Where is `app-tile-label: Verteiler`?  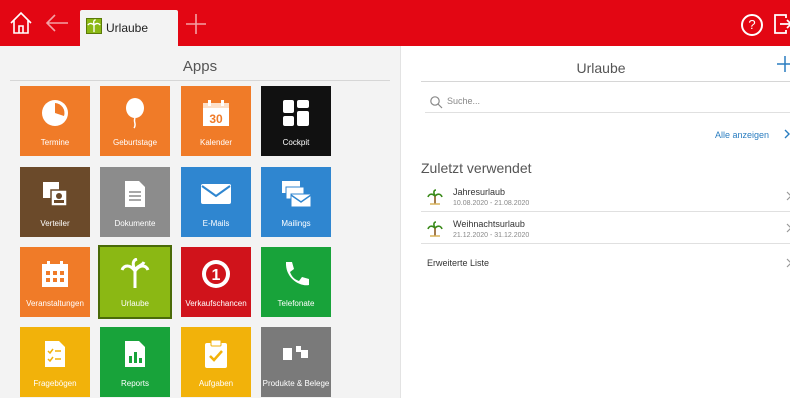 app-tile-label: Verteiler is located at coordinates (55, 223).